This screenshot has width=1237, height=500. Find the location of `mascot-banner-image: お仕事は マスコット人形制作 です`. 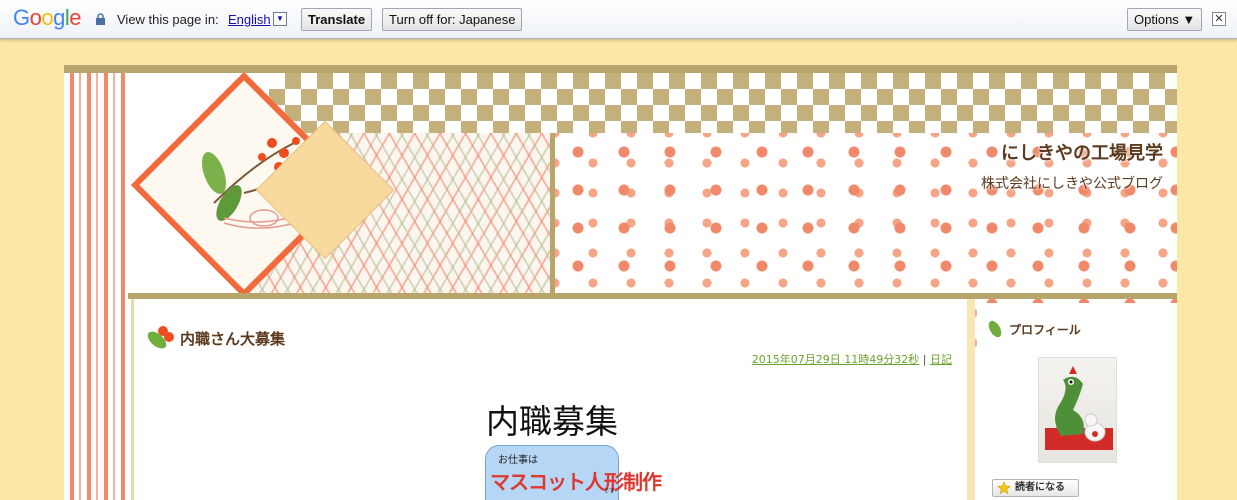

mascot-banner-image: お仕事は マスコット人形制作 です is located at coordinates (573, 472).